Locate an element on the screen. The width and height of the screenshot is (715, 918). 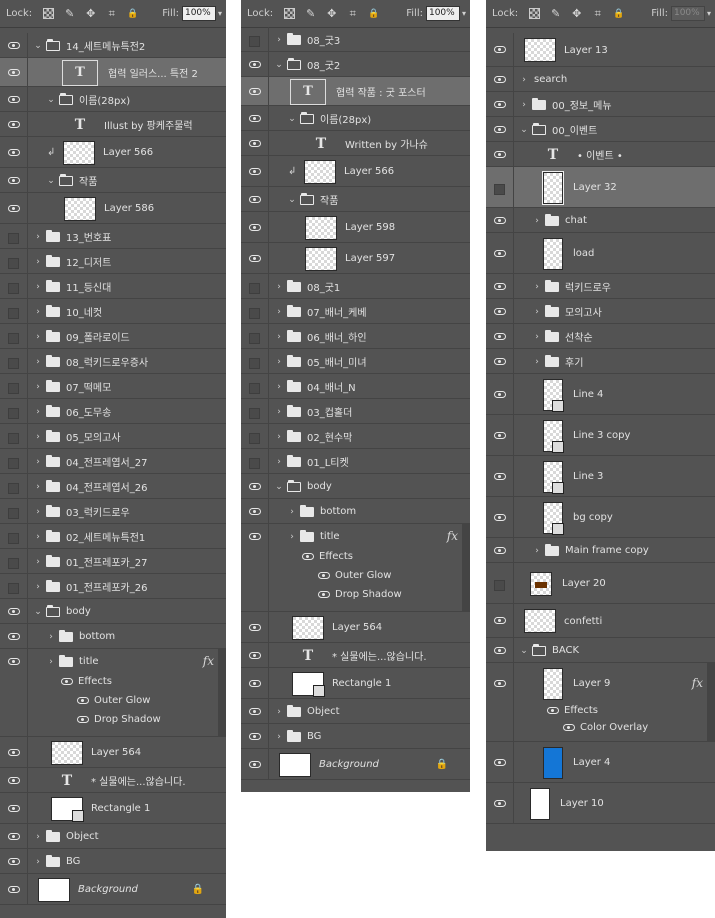
effect-item: Outer Glow is located at coordinates (355, 575).